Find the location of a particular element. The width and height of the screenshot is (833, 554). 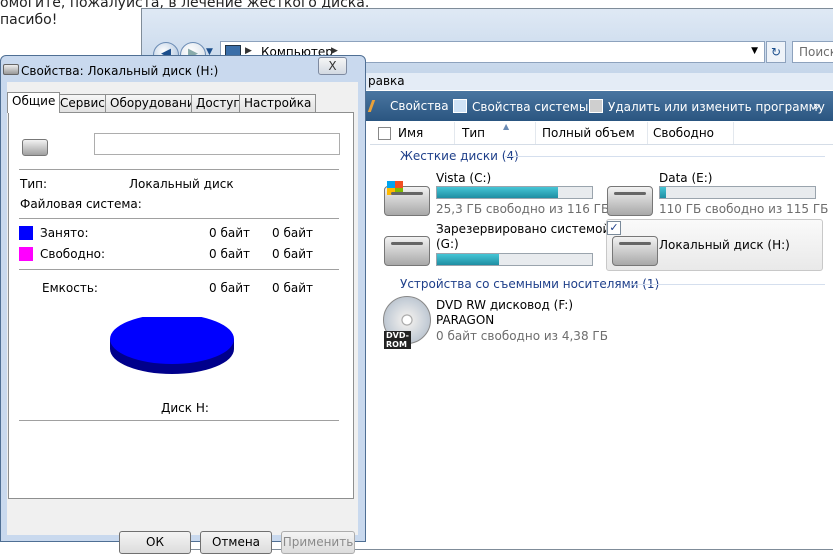

drive-free-space: 25,3 ГБ свободно из 116 ГБ is located at coordinates (523, 209).